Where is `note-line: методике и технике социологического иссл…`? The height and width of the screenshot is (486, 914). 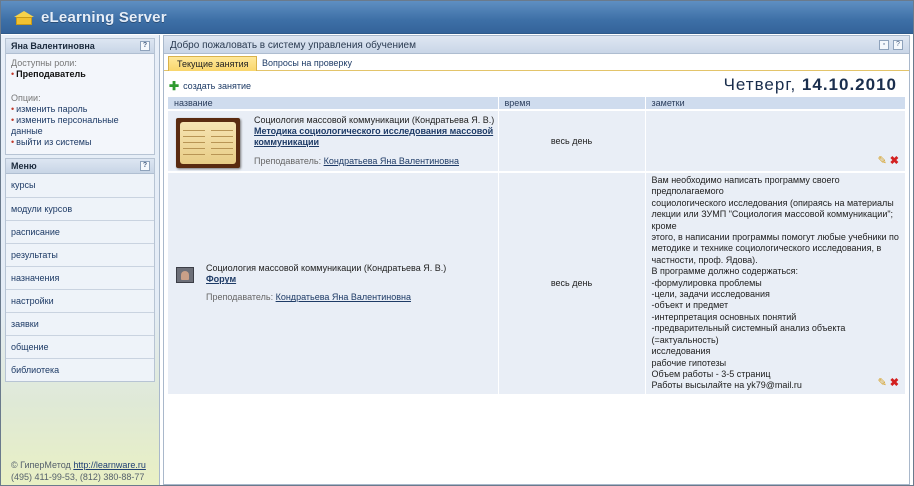
note-line: методике и технике социологического иссл… is located at coordinates (766, 248).